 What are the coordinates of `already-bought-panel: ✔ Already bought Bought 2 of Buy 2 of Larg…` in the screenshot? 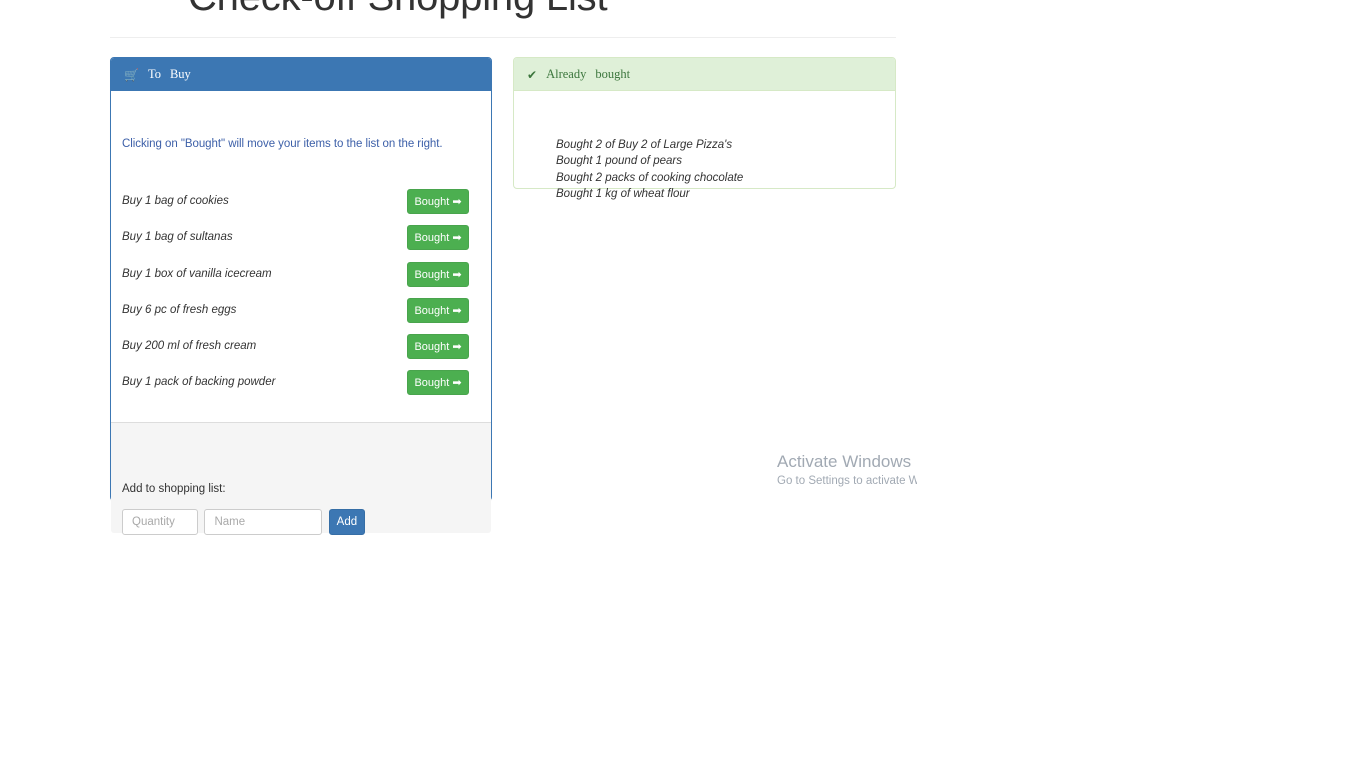 It's located at (704, 128).